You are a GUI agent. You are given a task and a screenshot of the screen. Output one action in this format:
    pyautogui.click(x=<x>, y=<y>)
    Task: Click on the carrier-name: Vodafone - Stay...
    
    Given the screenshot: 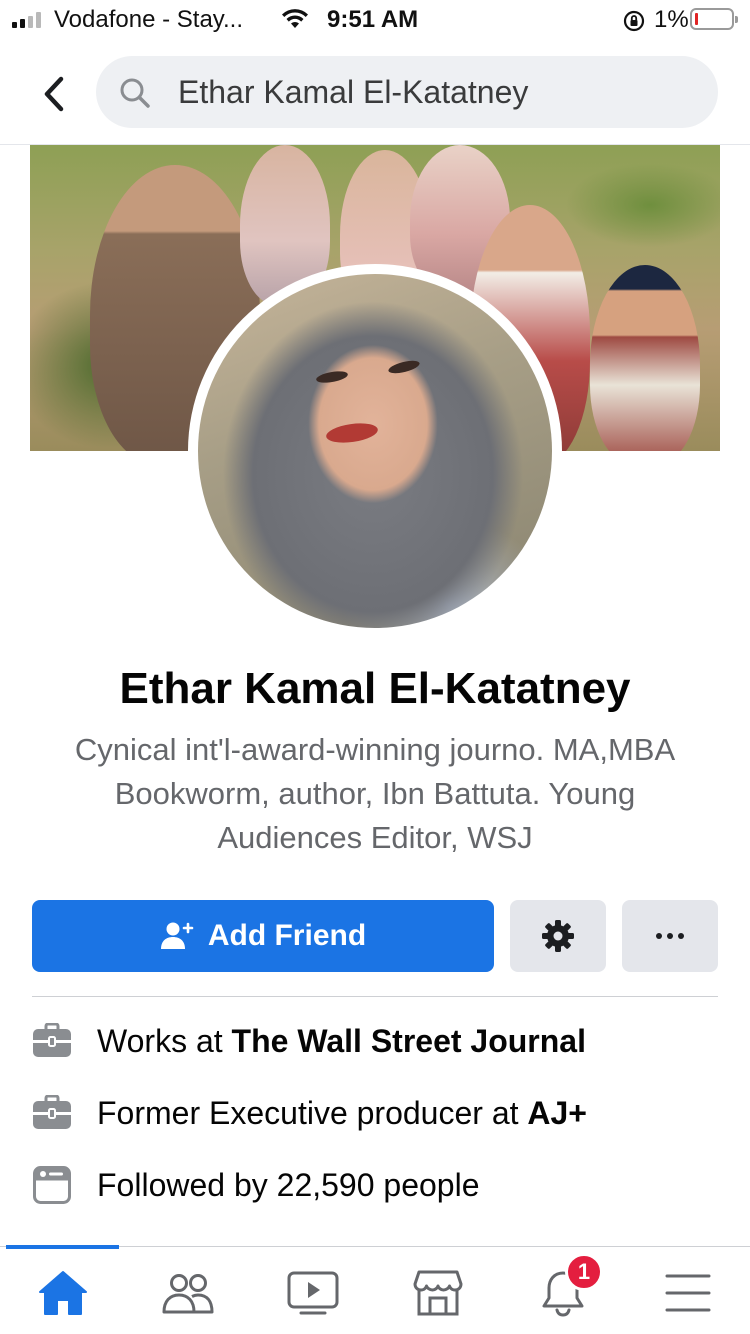 What is the action you would take?
    pyautogui.click(x=149, y=19)
    